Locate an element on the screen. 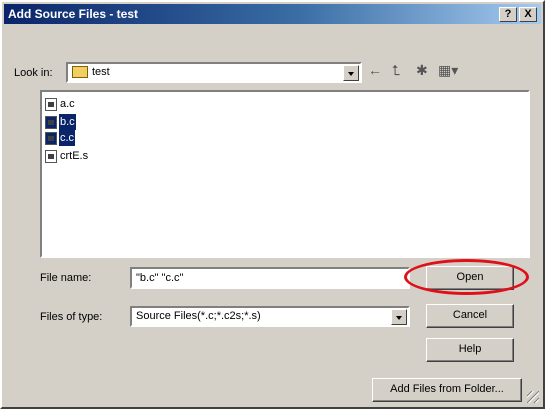 This screenshot has width=549, height=413. list-item: crtE.s is located at coordinates (67, 156).